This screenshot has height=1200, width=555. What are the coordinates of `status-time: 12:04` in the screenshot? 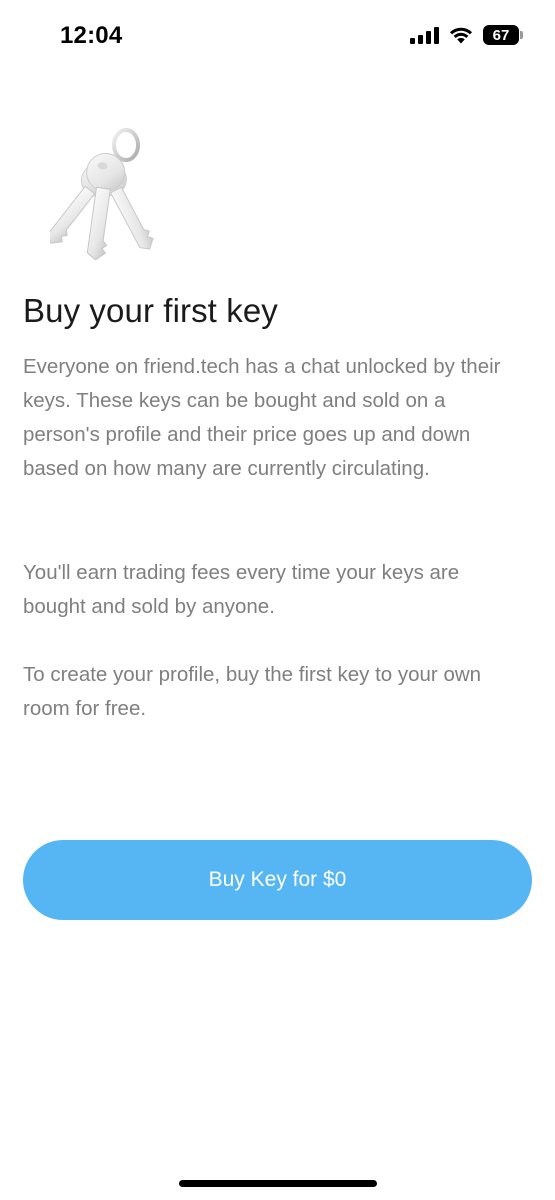 It's located at (91, 35).